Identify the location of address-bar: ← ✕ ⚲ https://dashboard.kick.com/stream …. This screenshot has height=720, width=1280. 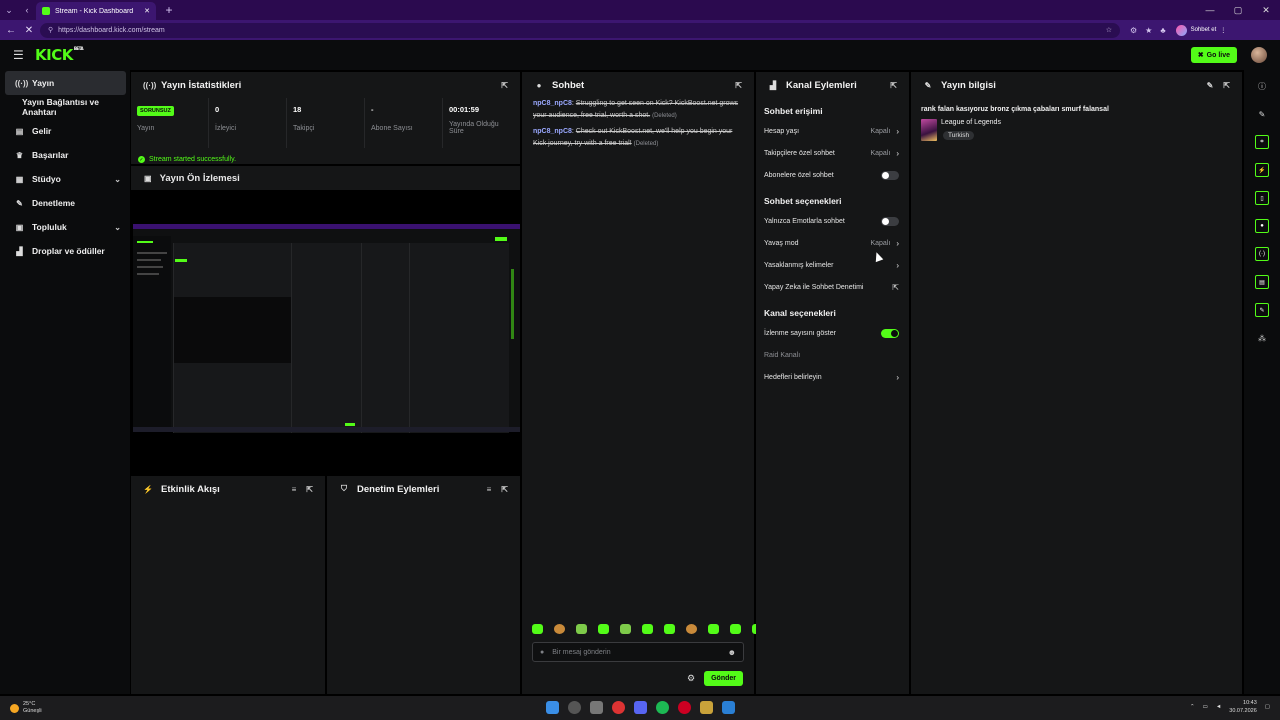
(640, 30).